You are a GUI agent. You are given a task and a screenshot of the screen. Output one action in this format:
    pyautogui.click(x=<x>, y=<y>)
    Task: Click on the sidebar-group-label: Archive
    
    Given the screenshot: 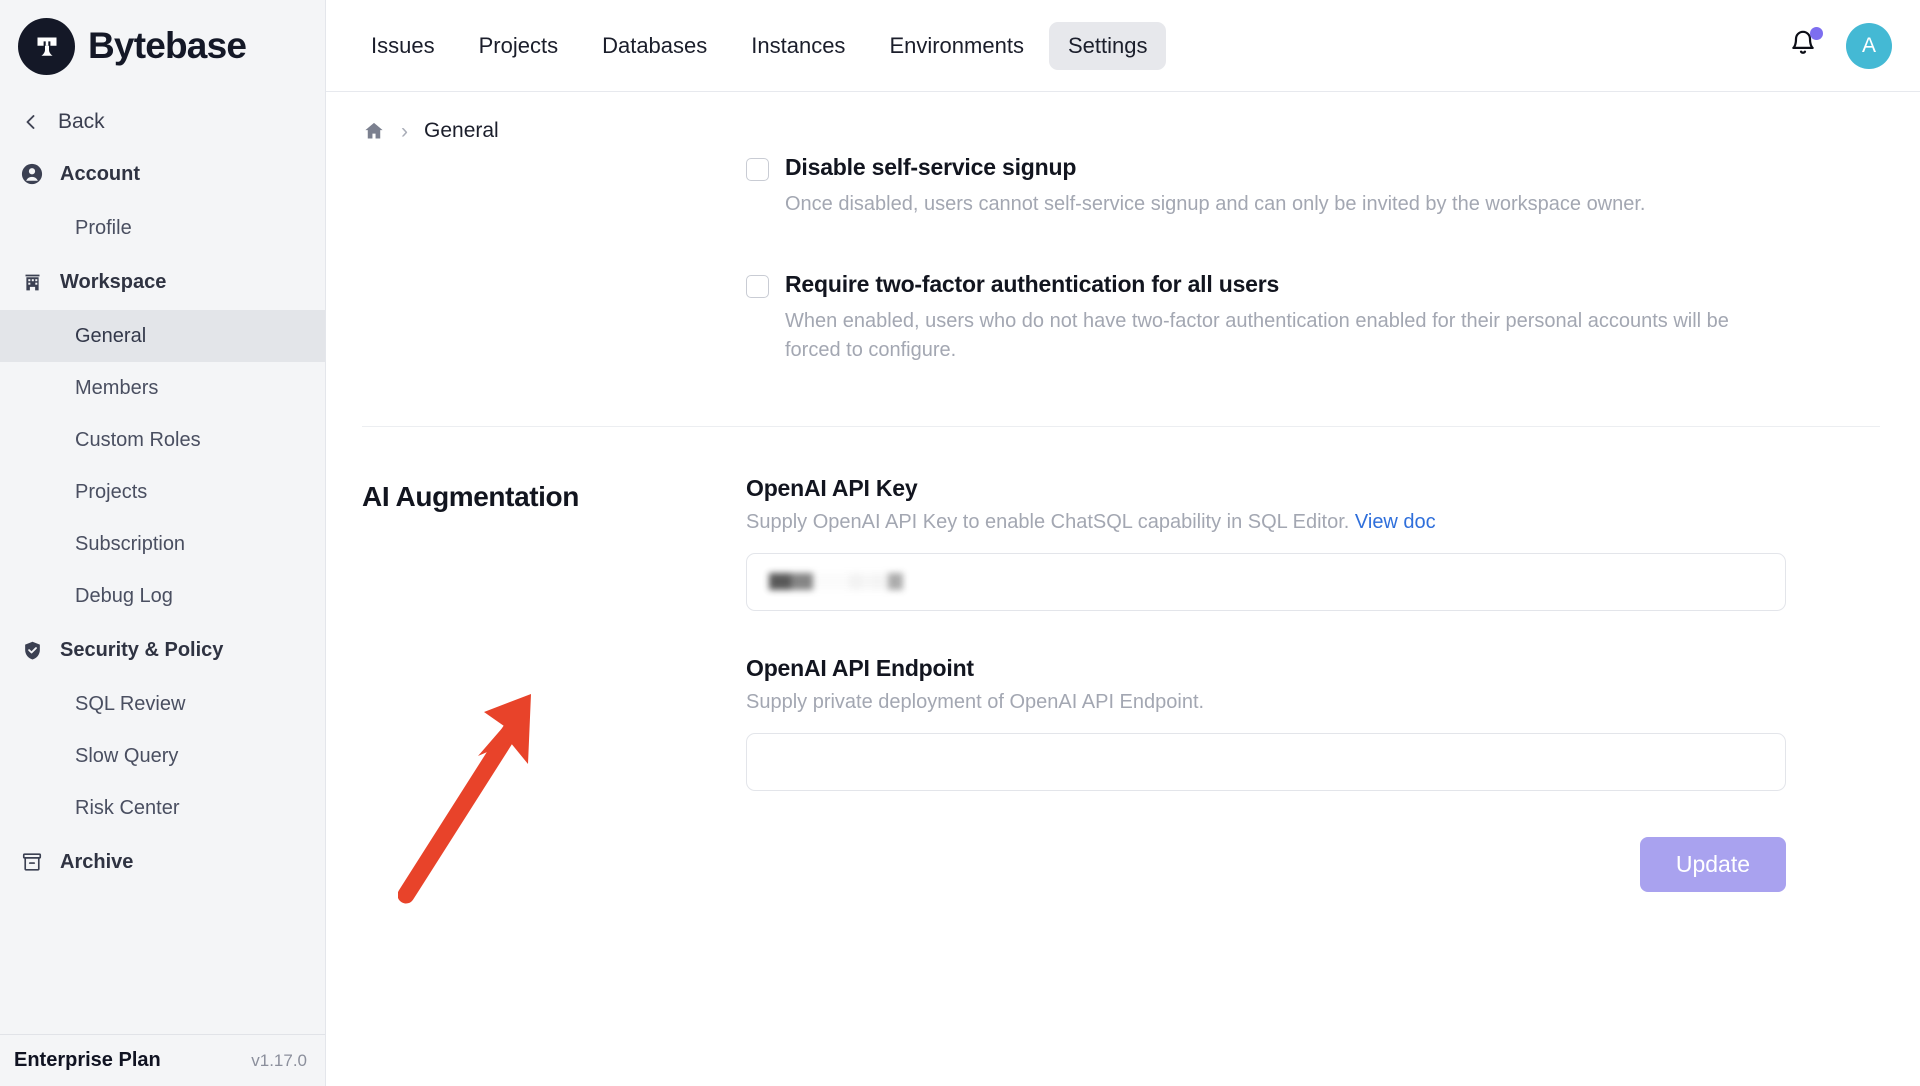 What is the action you would take?
    pyautogui.click(x=97, y=861)
    